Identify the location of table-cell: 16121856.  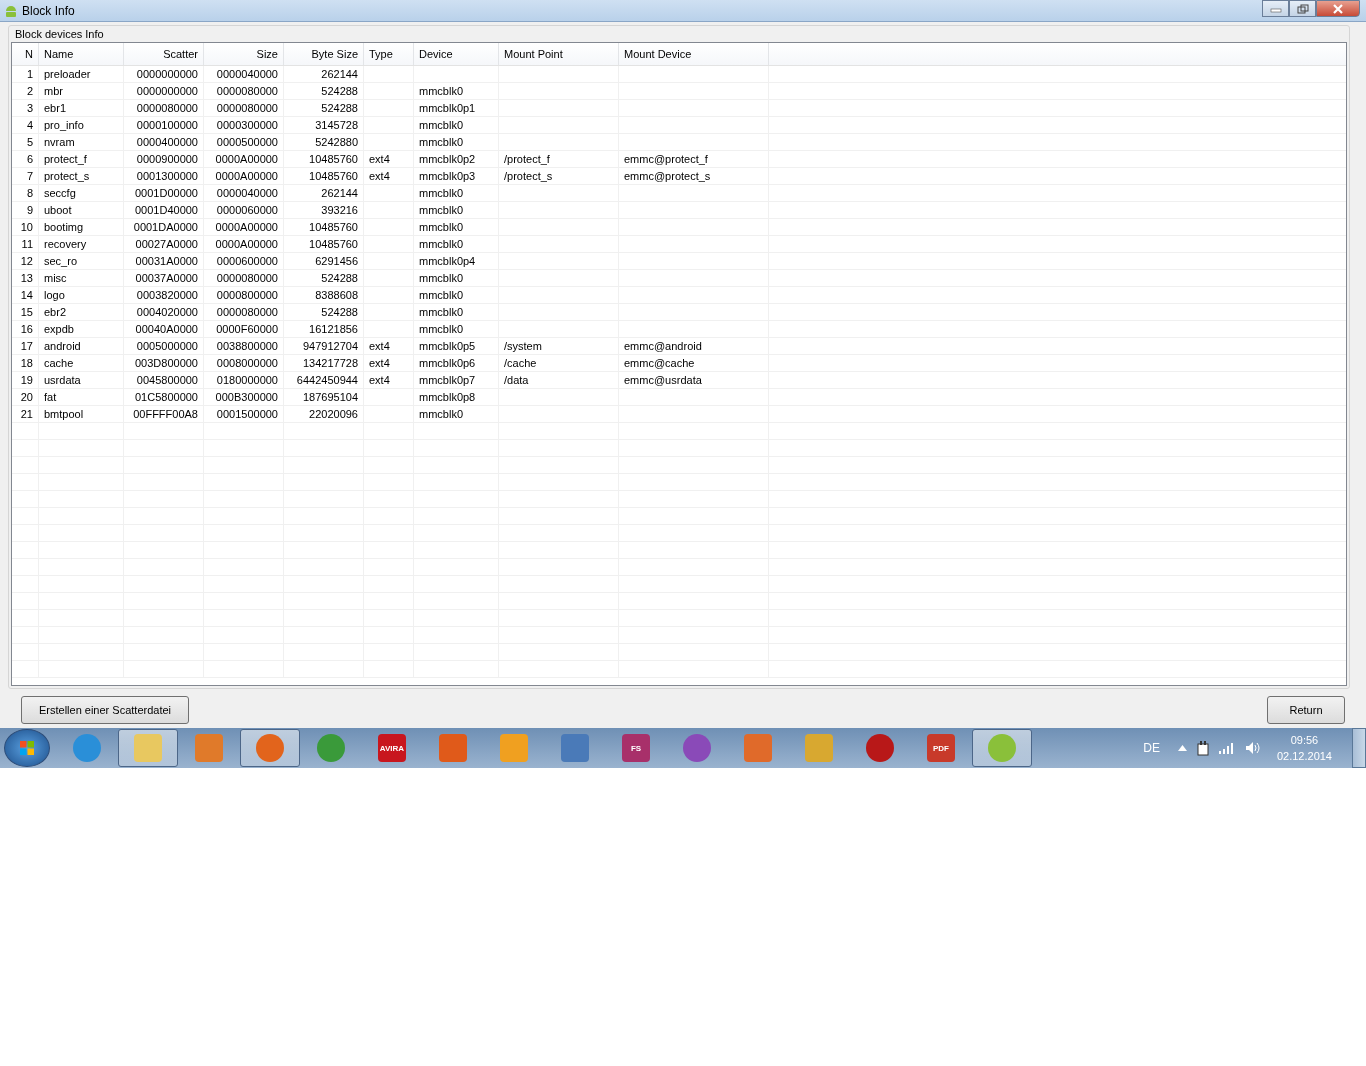
(333, 329).